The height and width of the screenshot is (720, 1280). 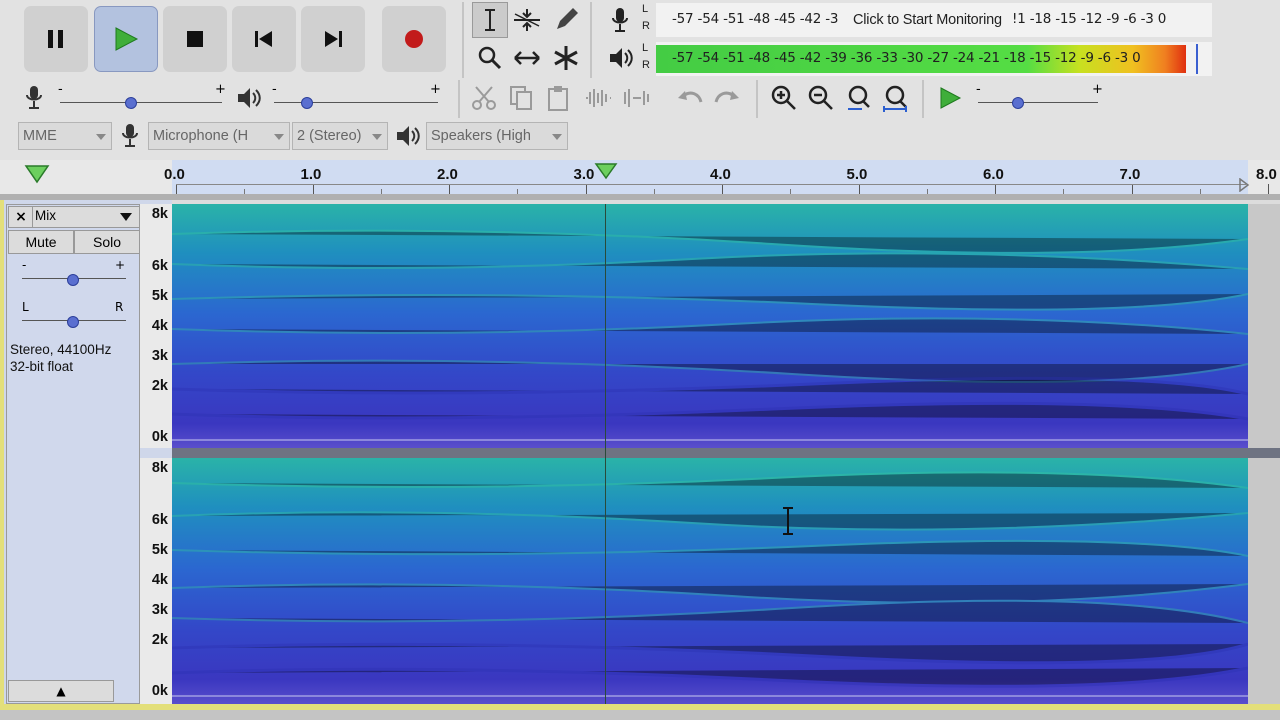 I want to click on record-volume-track, so click(x=141, y=102).